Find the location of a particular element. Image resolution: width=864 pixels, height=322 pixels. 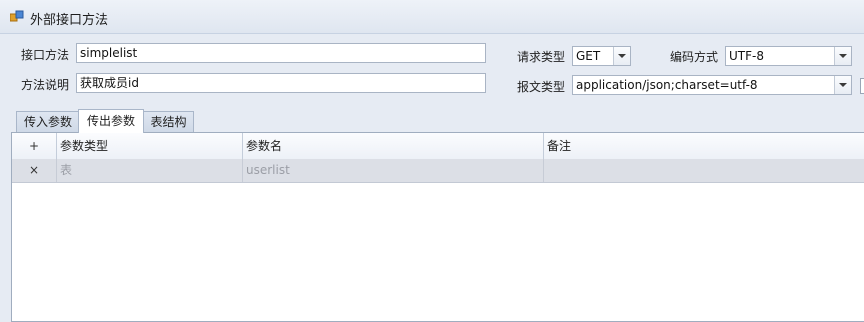

content-type-dropdown-button is located at coordinates (842, 85).